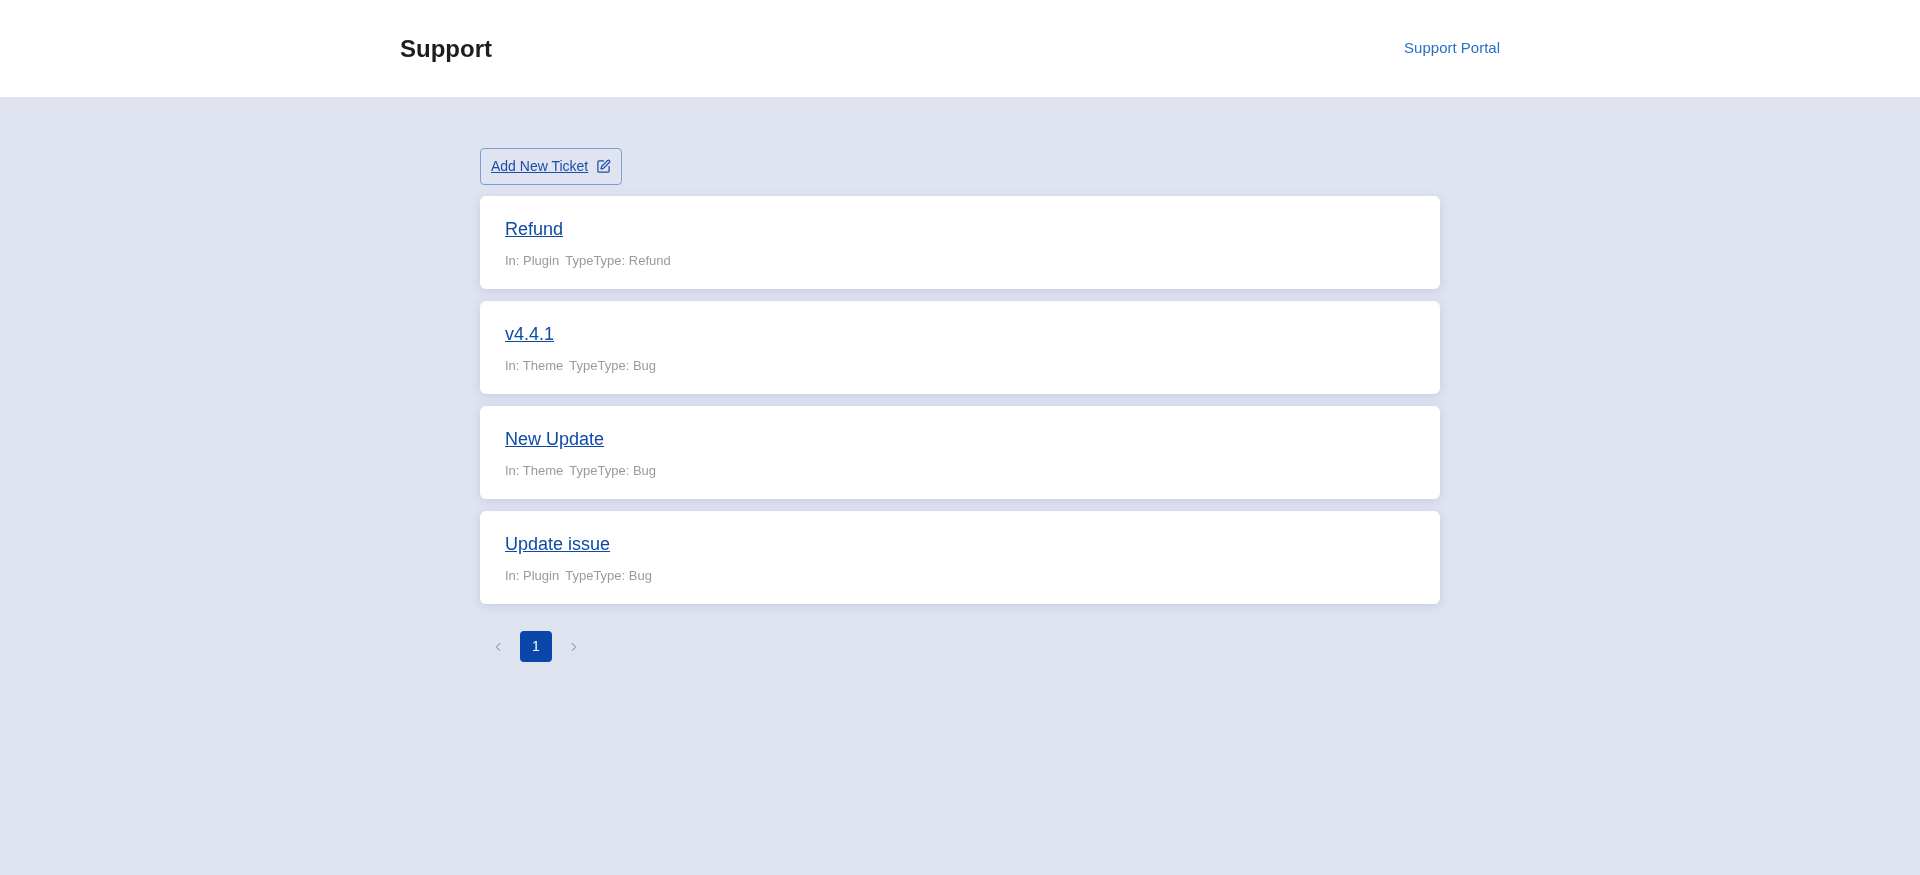 The image size is (1920, 875). Describe the element at coordinates (534, 229) in the screenshot. I see `ticket-title-link: Refund` at that location.